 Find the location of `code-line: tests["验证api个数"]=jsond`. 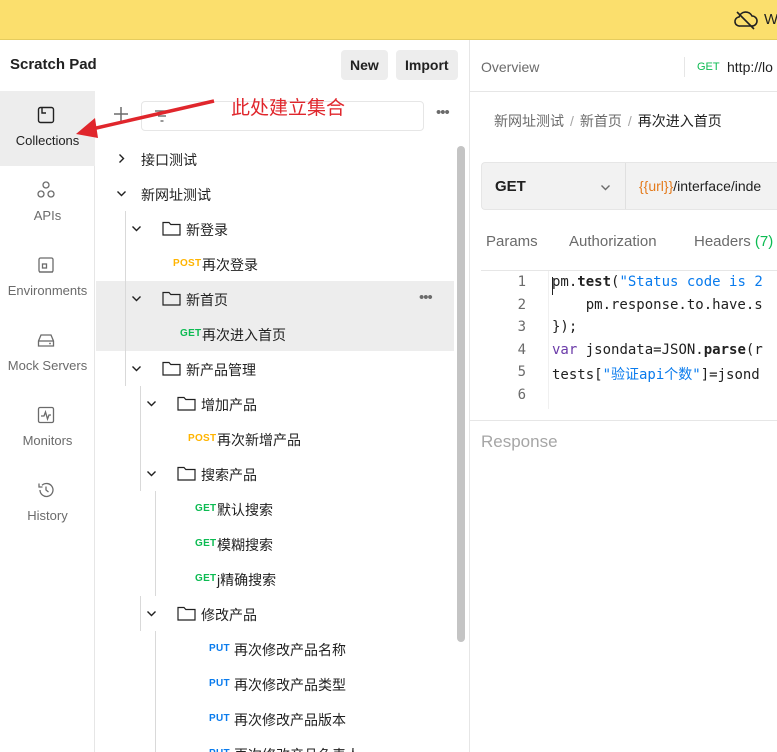

code-line: tests["验证api个数"]=jsond is located at coordinates (656, 375).